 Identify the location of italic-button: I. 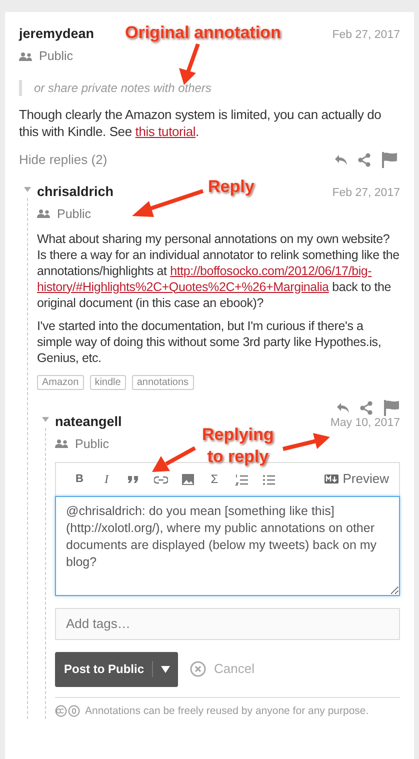
(106, 479).